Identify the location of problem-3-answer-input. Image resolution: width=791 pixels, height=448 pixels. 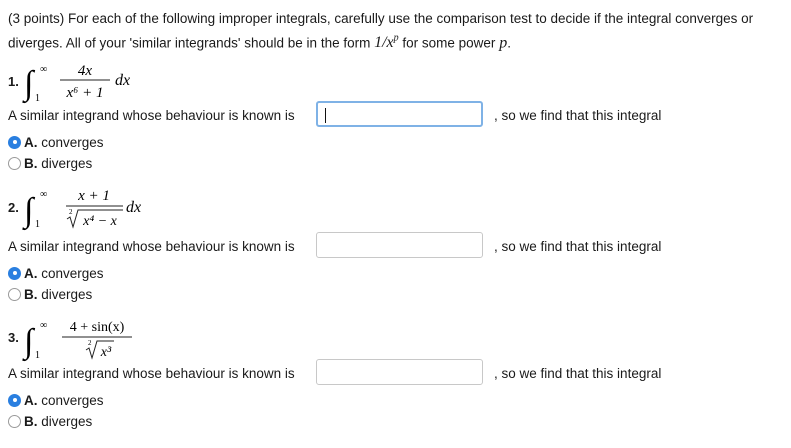
(399, 372).